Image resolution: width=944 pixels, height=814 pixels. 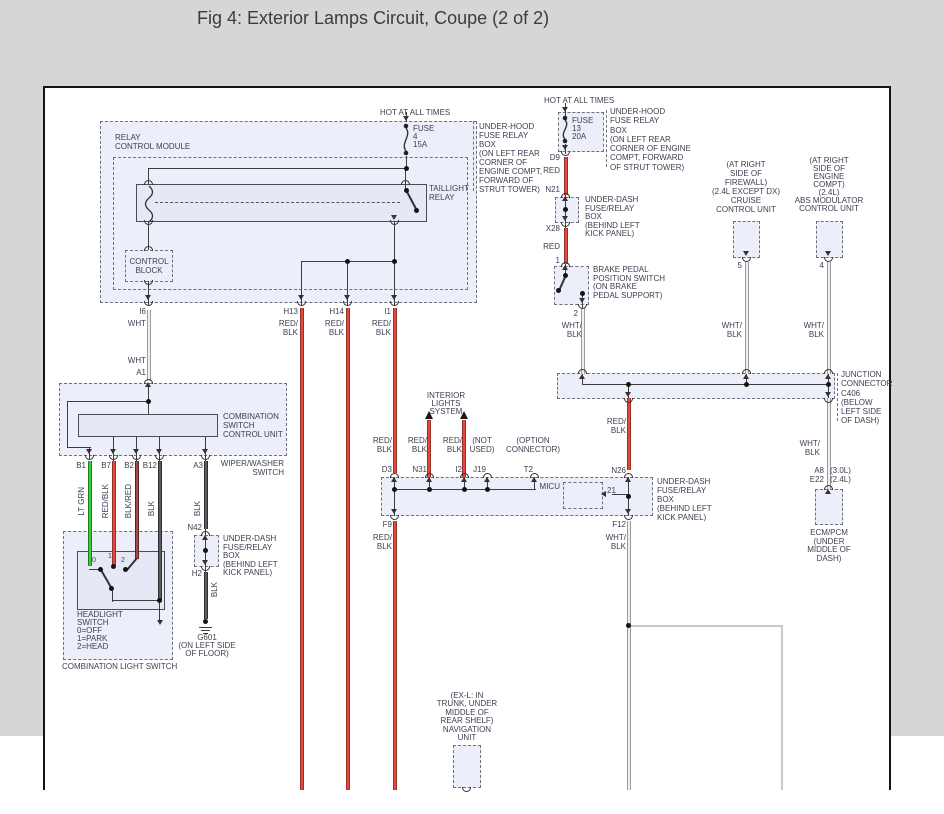 What do you see at coordinates (449, 193) in the screenshot?
I see `taillight-relay-label: TAILLIGHT RELAY` at bounding box center [449, 193].